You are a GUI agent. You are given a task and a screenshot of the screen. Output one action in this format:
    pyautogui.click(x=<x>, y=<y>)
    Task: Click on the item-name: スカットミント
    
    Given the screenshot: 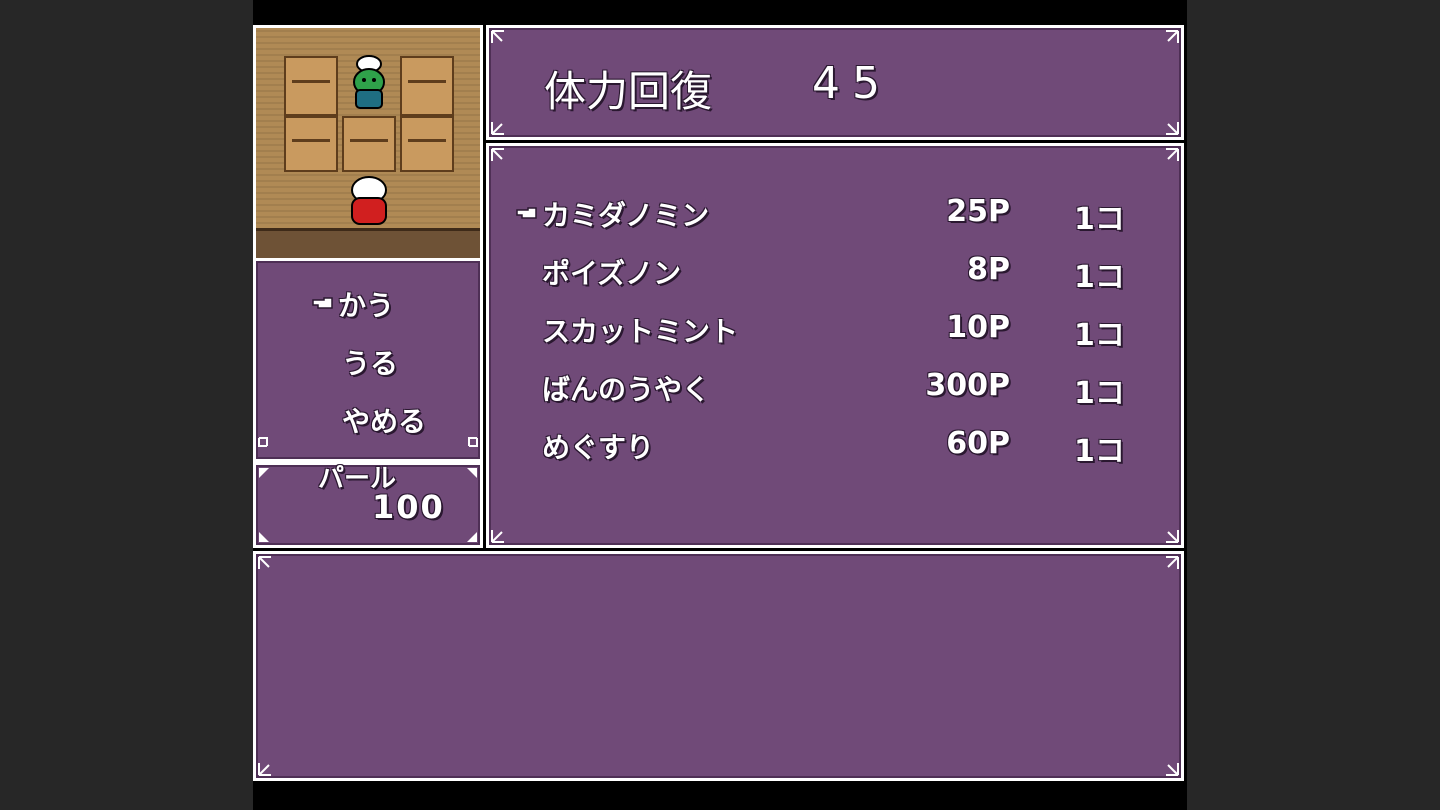 What is the action you would take?
    pyautogui.click(x=640, y=330)
    